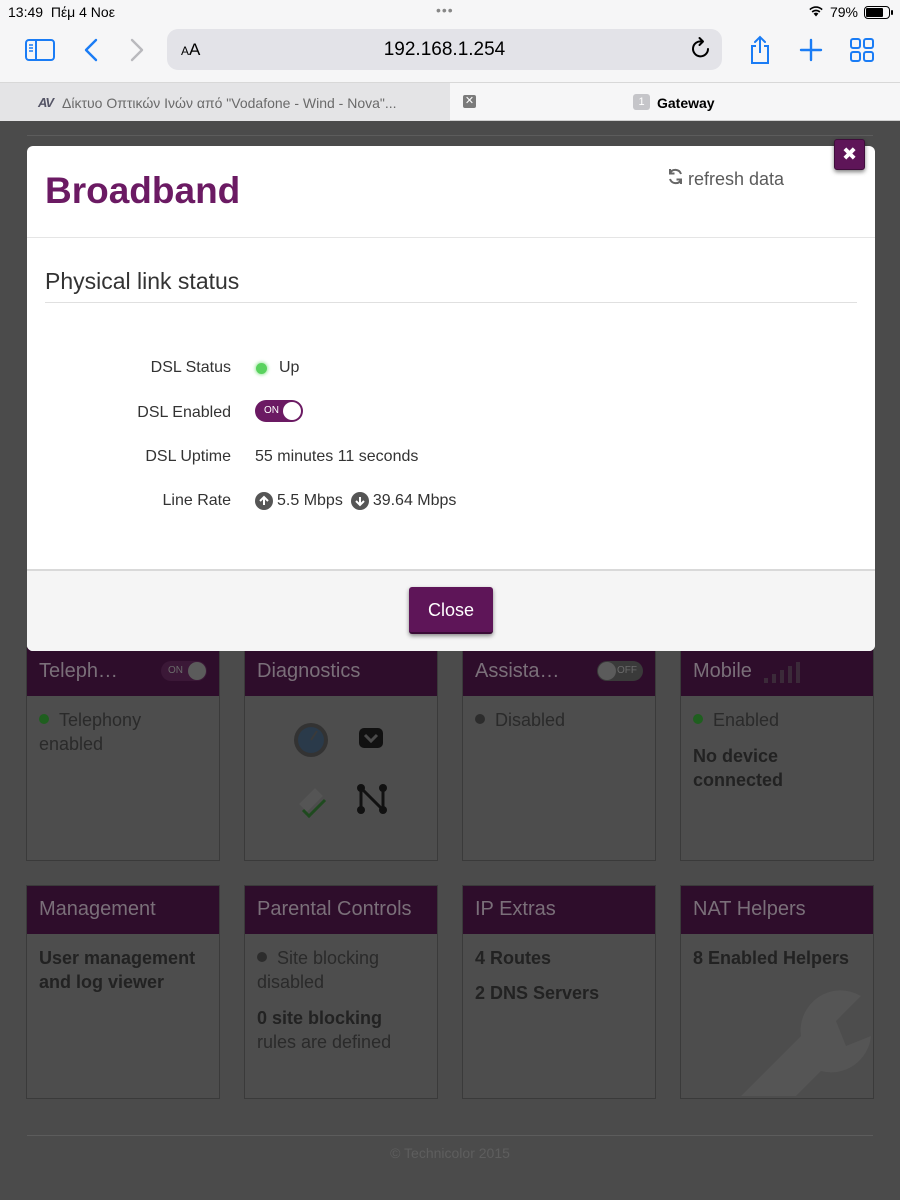 Image resolution: width=900 pixels, height=1200 pixels. Describe the element at coordinates (722, 671) in the screenshot. I see `card-title: Mobile` at that location.